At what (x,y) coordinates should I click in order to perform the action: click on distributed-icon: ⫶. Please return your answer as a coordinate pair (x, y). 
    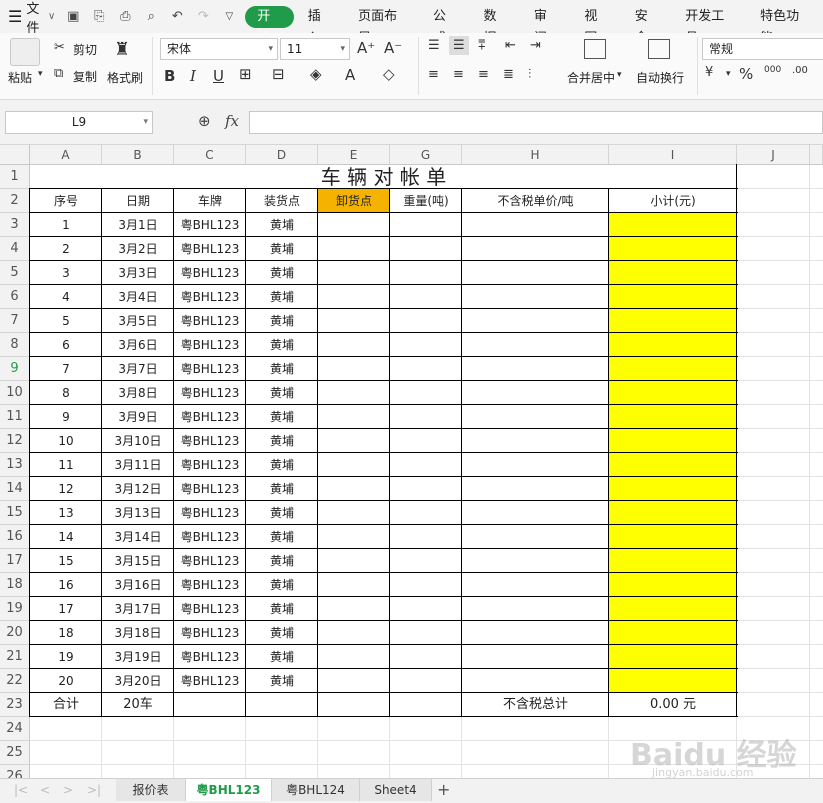
    Looking at the image, I should click on (529, 74).